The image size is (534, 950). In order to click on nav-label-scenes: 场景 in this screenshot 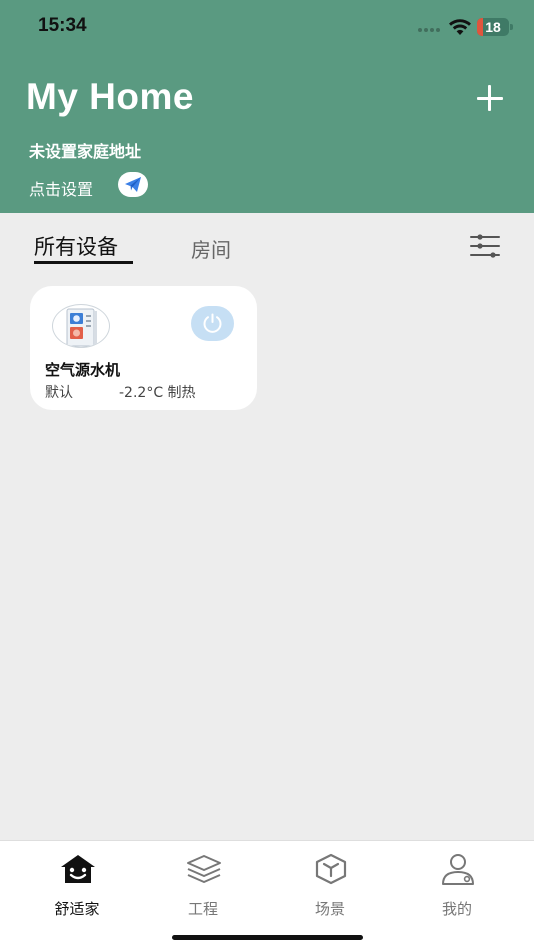, I will do `click(329, 909)`.